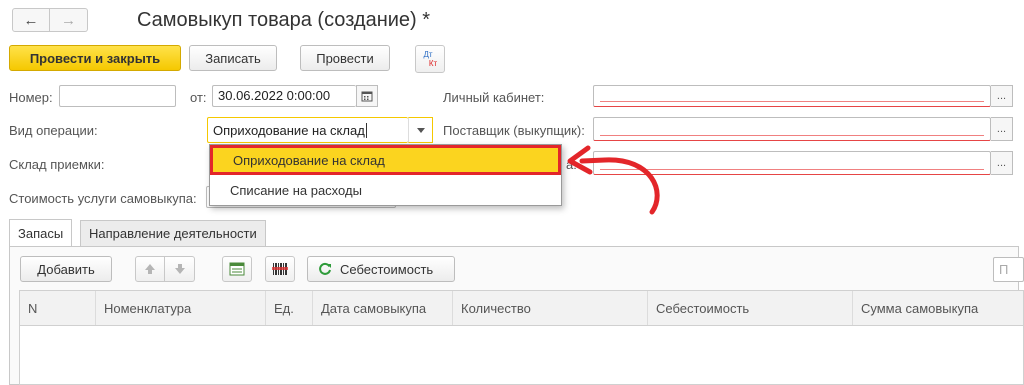 The image size is (1024, 385). I want to click on forward-button: →, so click(69, 20).